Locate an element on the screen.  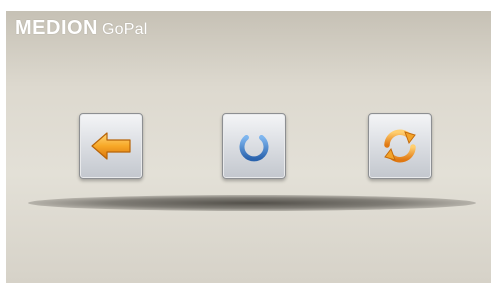
arrow-left-icon is located at coordinates (111, 146).